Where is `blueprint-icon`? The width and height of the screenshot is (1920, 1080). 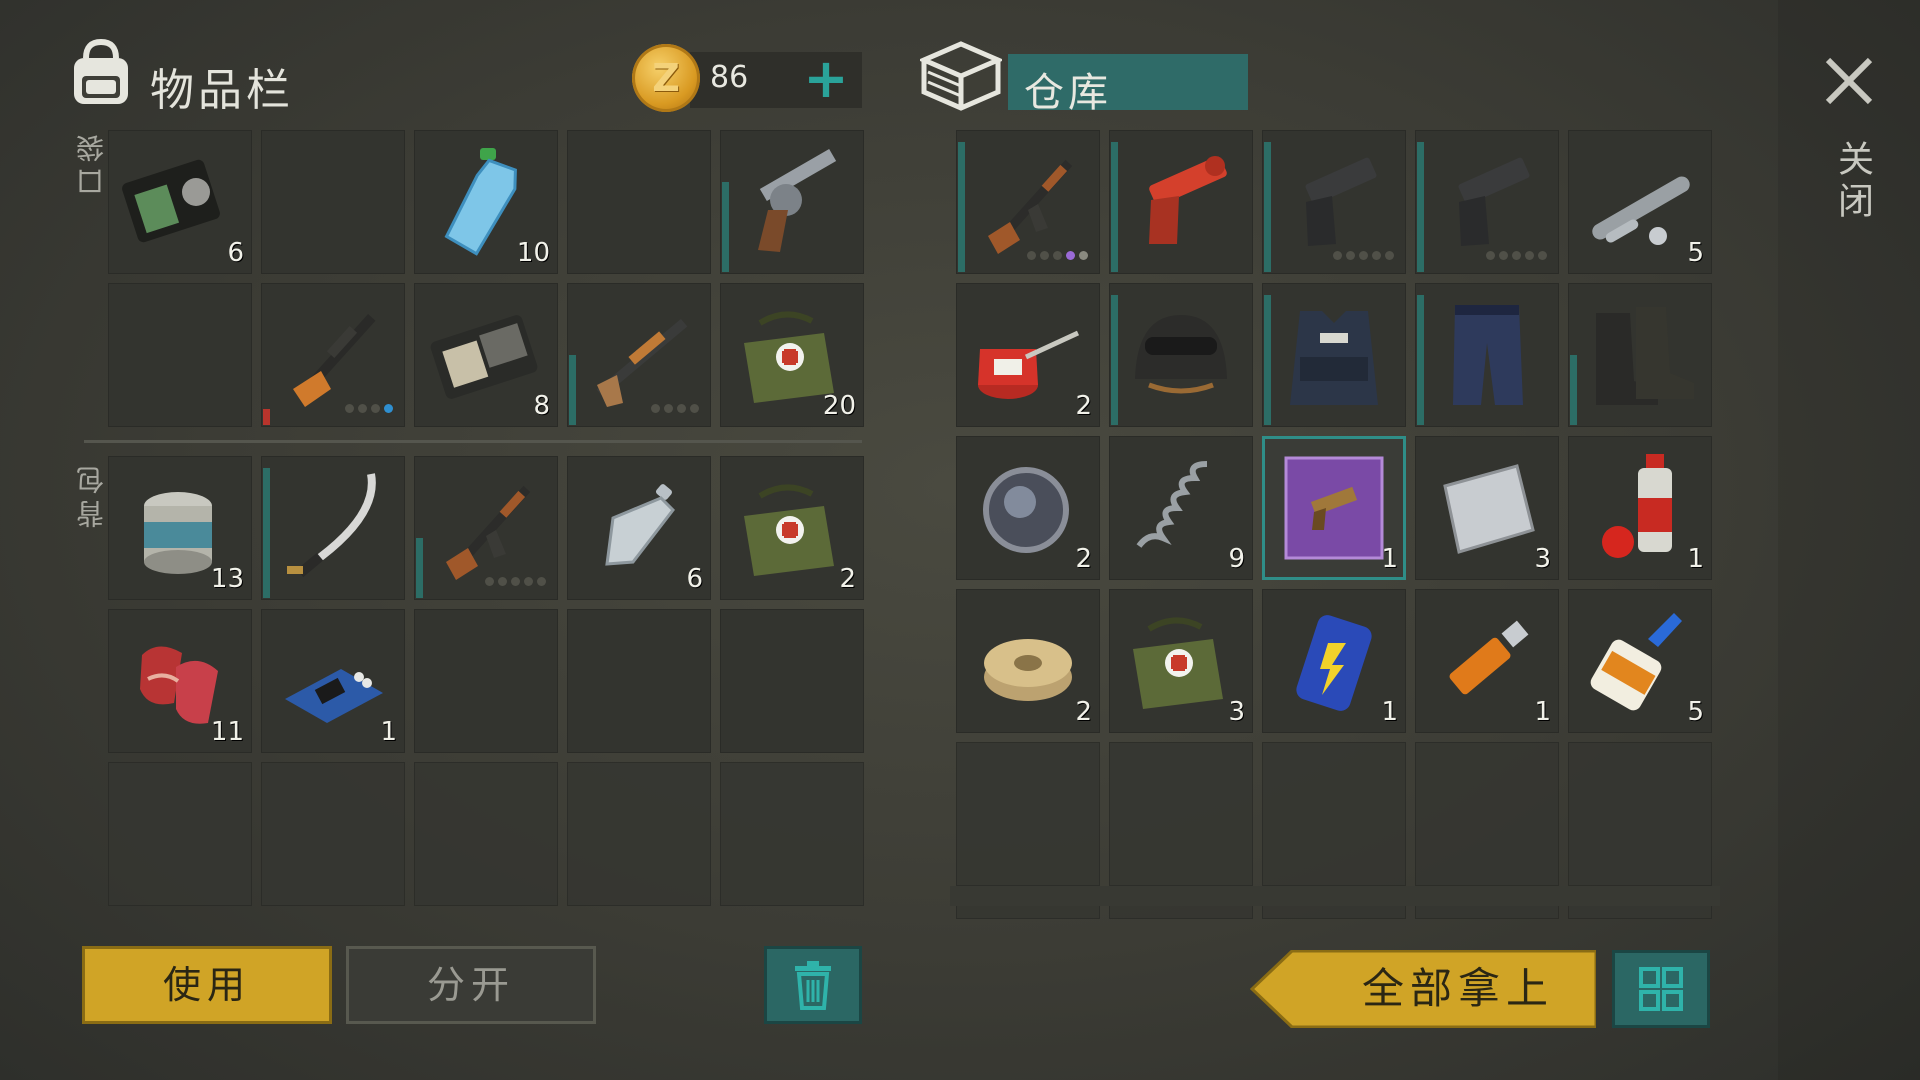
blueprint-icon is located at coordinates (1334, 508).